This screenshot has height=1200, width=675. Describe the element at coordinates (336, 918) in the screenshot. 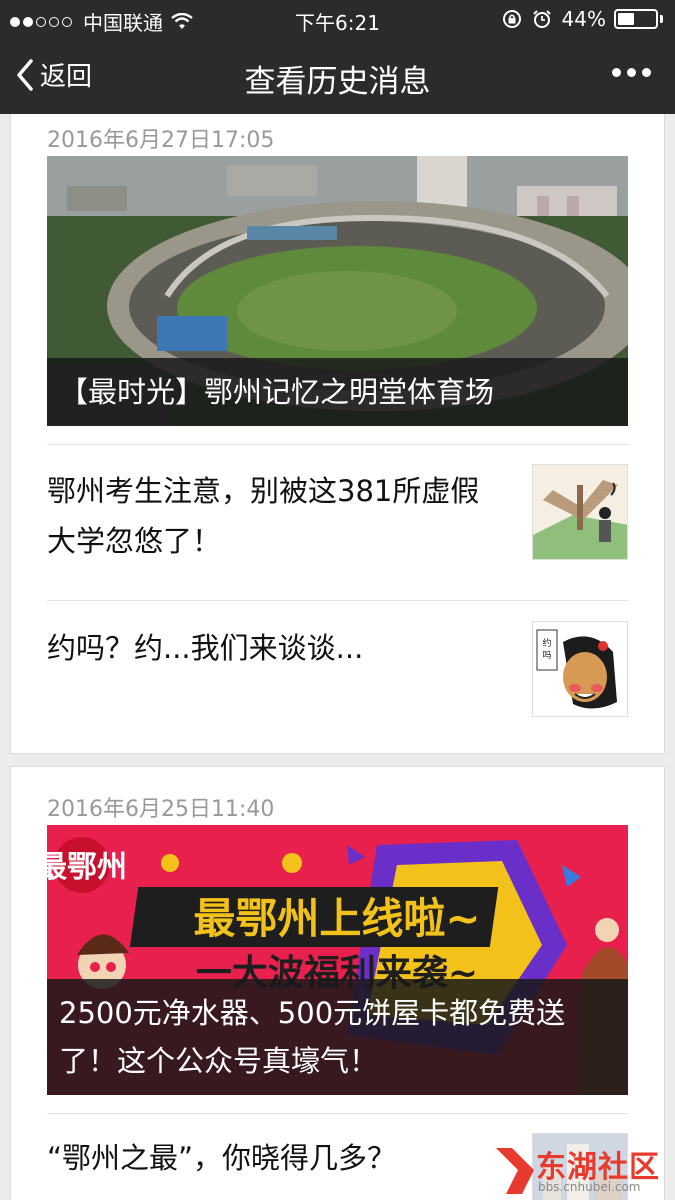

I see `banner-headline: 最鄂州上线啦~` at that location.